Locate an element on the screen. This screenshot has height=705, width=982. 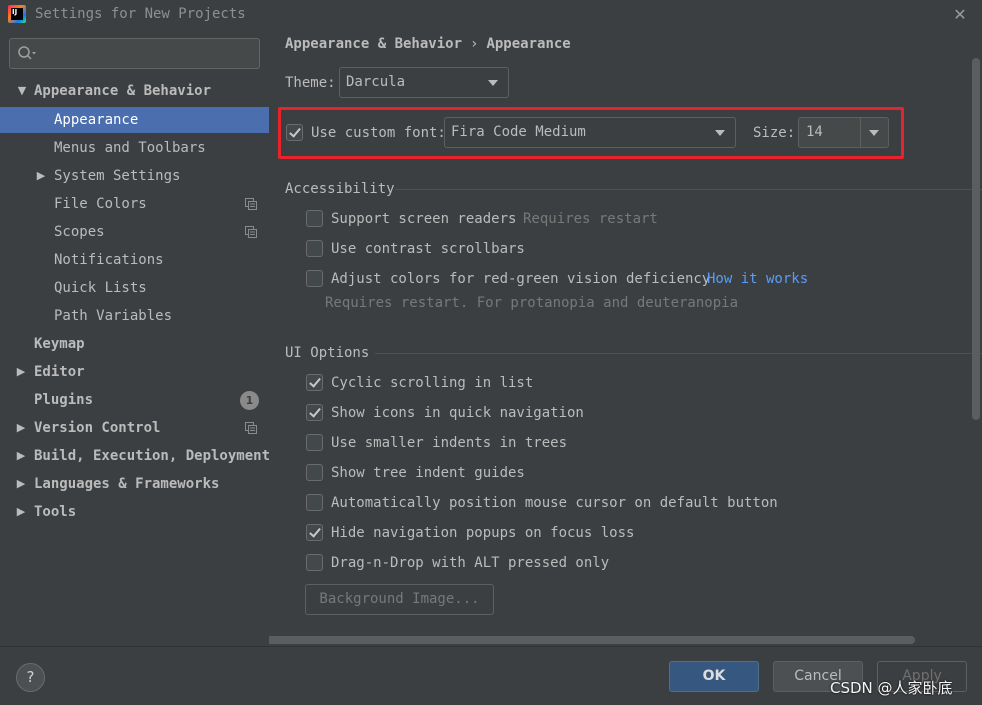
tree-indent-guides-checkbox is located at coordinates (314, 472).